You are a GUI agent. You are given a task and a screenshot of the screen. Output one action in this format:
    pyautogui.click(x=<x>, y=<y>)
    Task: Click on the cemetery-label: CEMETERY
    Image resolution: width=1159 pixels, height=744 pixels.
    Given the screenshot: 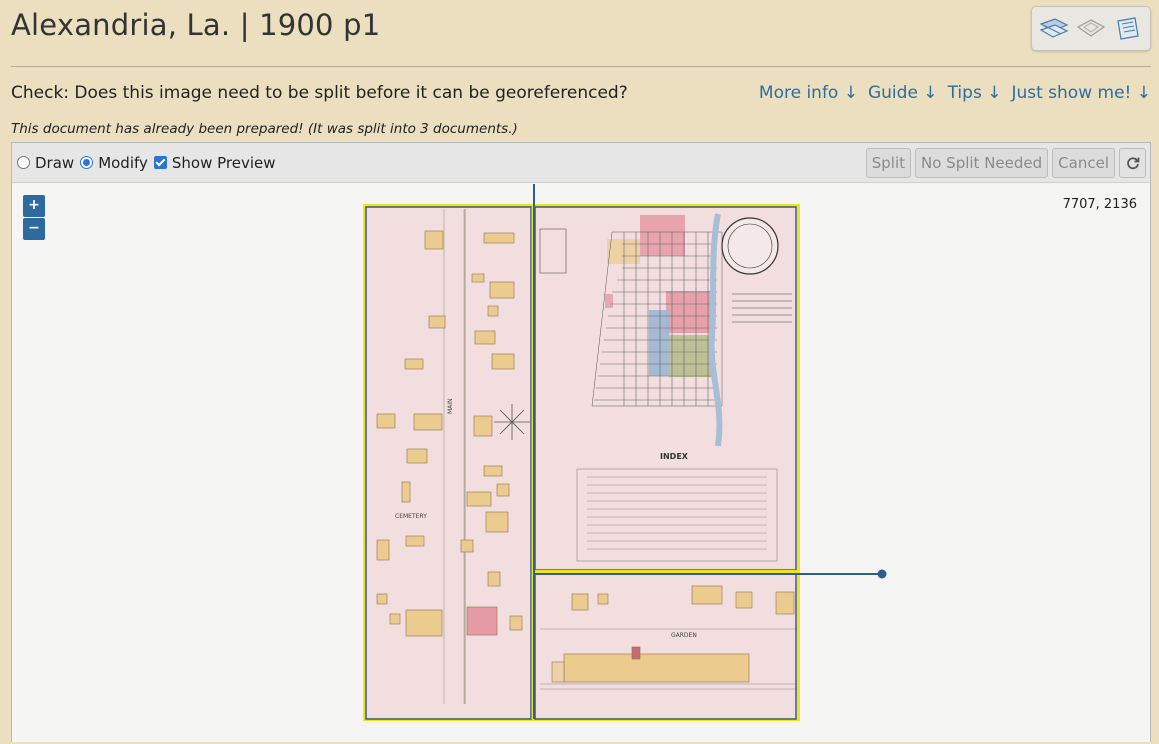 What is the action you would take?
    pyautogui.click(x=411, y=516)
    